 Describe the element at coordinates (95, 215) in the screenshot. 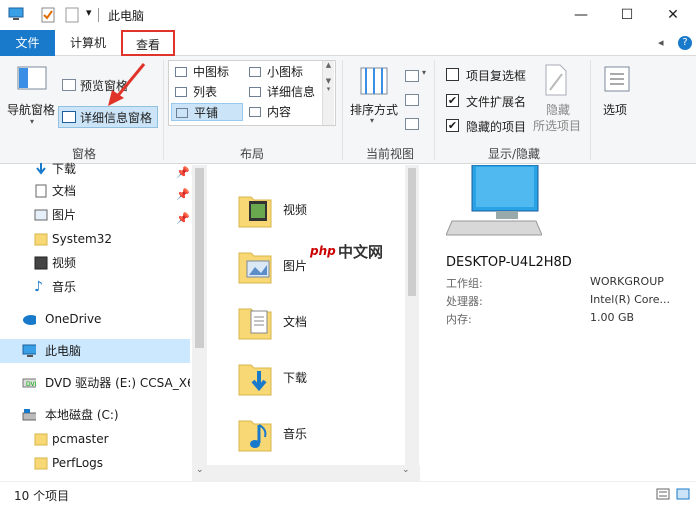

I see `nav-item-pictures: 图片 📌` at that location.